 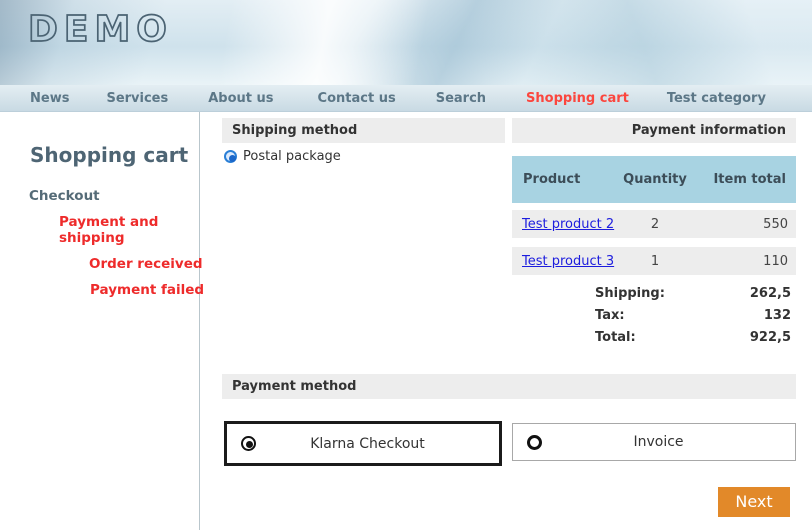 I want to click on summary-row-tax: Tax: 132, so click(x=654, y=315).